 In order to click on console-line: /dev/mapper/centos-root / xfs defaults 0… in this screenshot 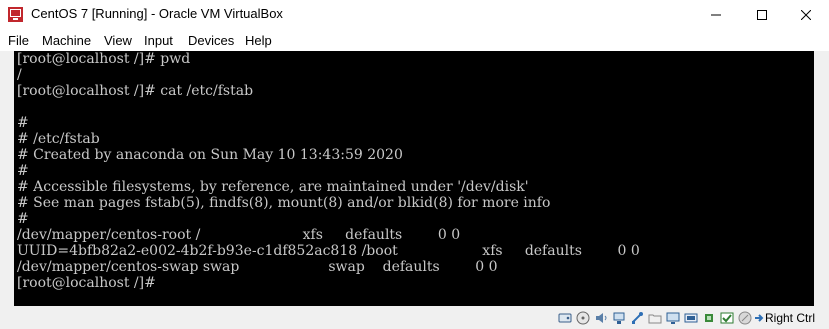, I will do `click(239, 235)`.